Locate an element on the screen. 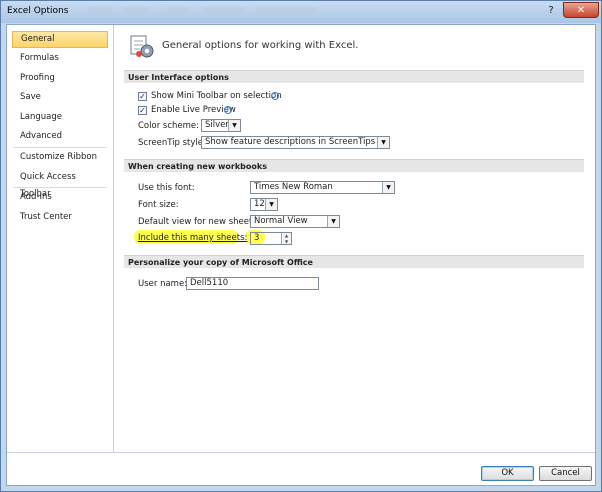 This screenshot has width=602, height=492. help-icon: ? is located at coordinates (551, 11).